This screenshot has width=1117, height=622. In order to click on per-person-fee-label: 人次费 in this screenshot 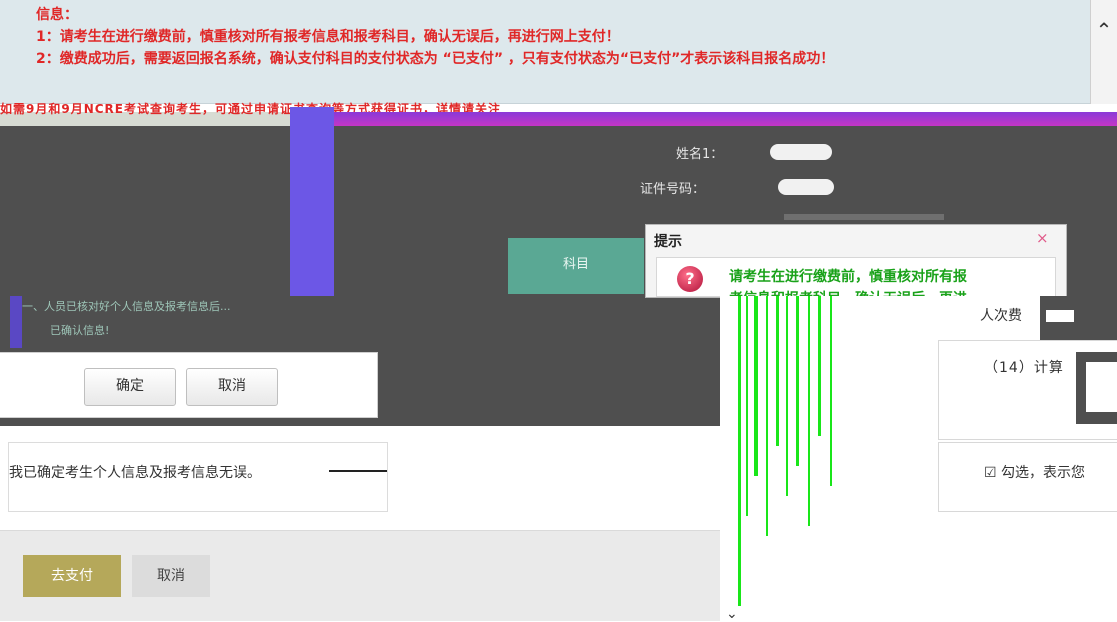, I will do `click(1001, 316)`.